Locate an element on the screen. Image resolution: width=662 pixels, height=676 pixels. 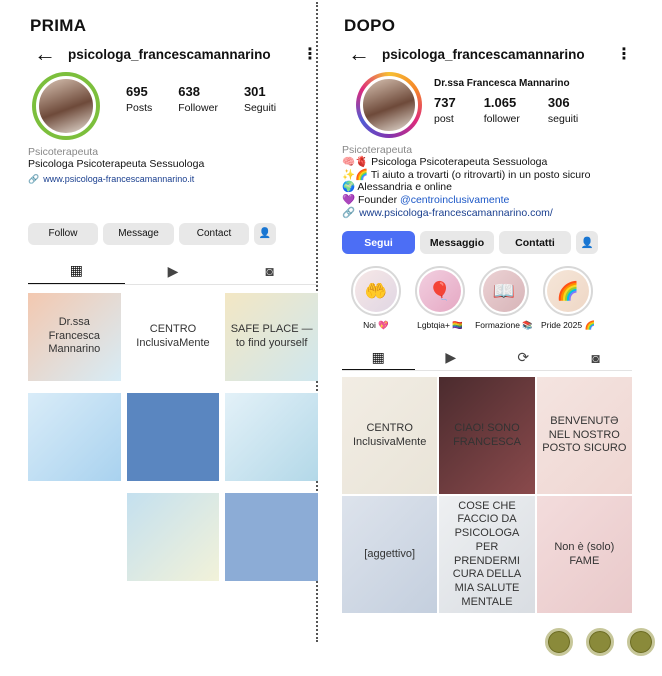
profile-link: 🔗 www.psicologa-francescamannarino.it is located at coordinates (173, 179).